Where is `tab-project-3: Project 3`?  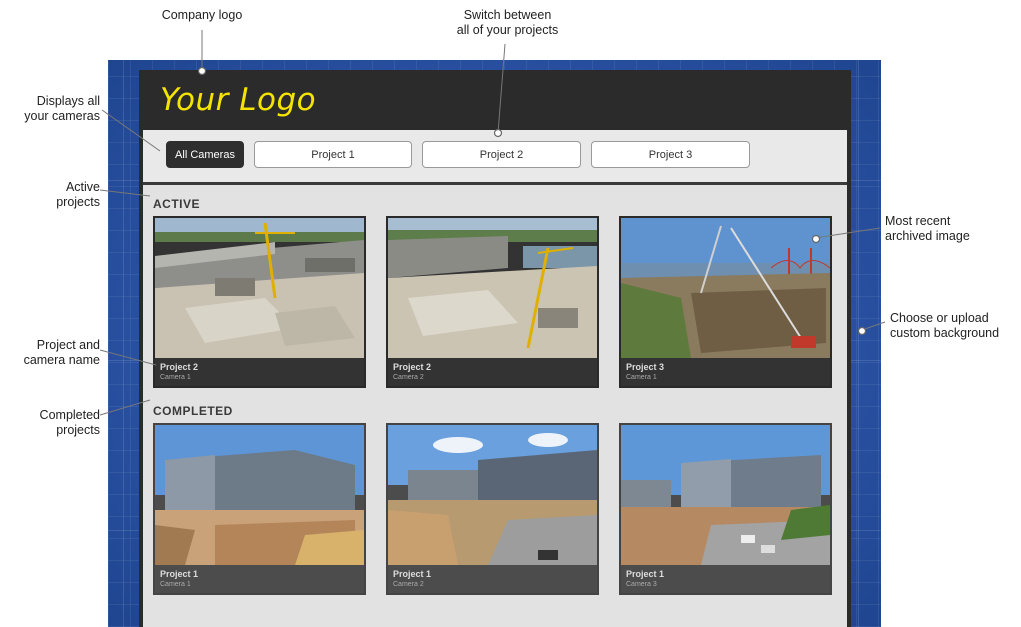 tab-project-3: Project 3 is located at coordinates (670, 154).